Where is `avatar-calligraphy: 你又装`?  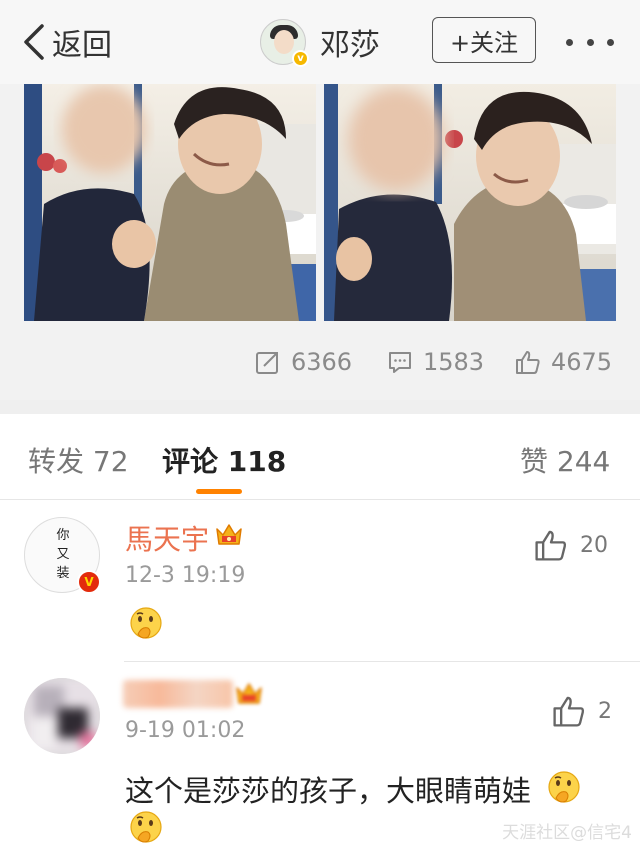 avatar-calligraphy: 你又装 is located at coordinates (63, 554).